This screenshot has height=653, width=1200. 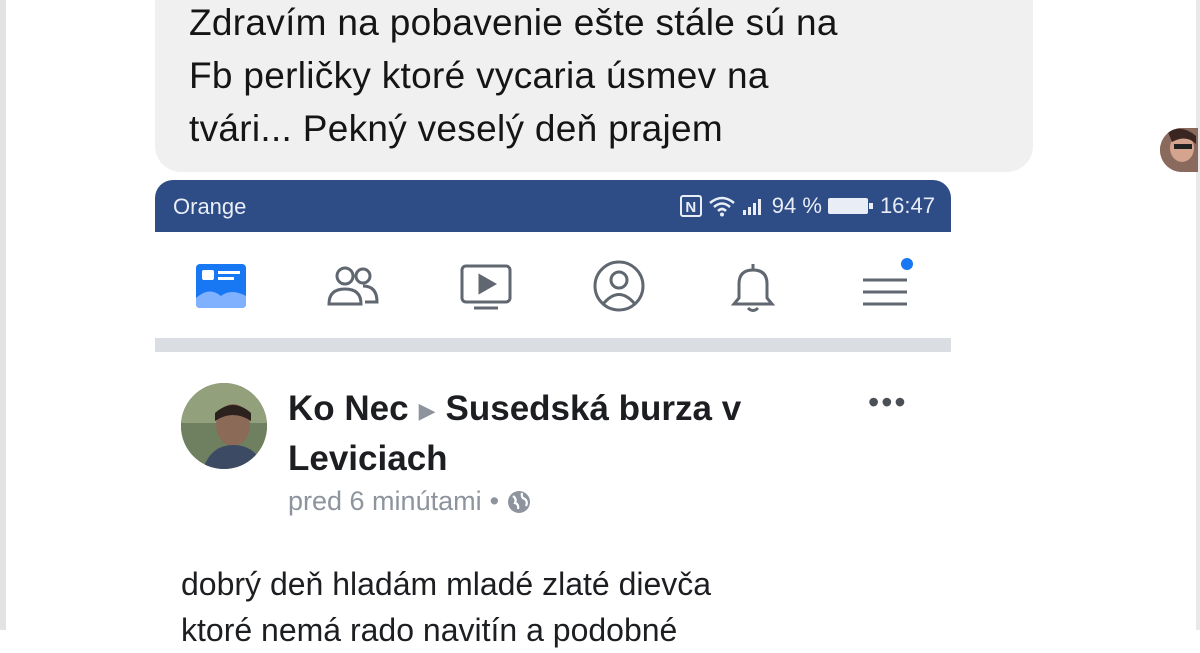 What do you see at coordinates (224, 426) in the screenshot?
I see `author-avatar` at bounding box center [224, 426].